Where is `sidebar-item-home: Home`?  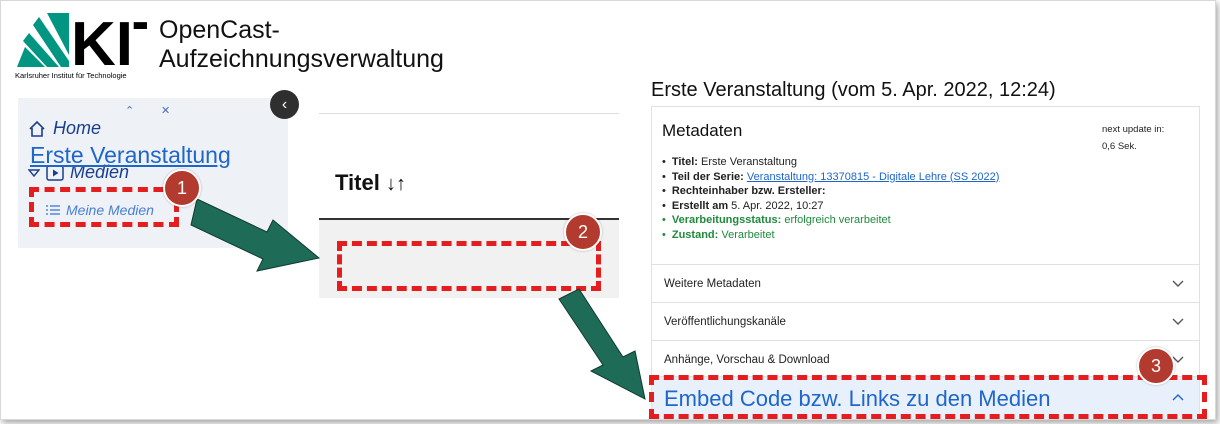 sidebar-item-home: Home is located at coordinates (64, 128).